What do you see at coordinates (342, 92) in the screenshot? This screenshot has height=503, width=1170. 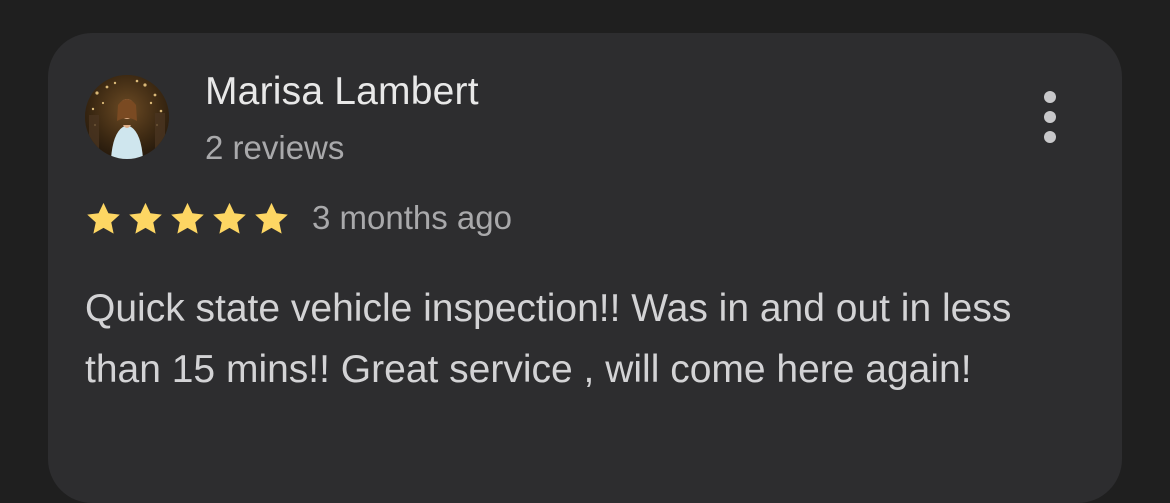 I see `reviewer-name: Marisa Lambert` at bounding box center [342, 92].